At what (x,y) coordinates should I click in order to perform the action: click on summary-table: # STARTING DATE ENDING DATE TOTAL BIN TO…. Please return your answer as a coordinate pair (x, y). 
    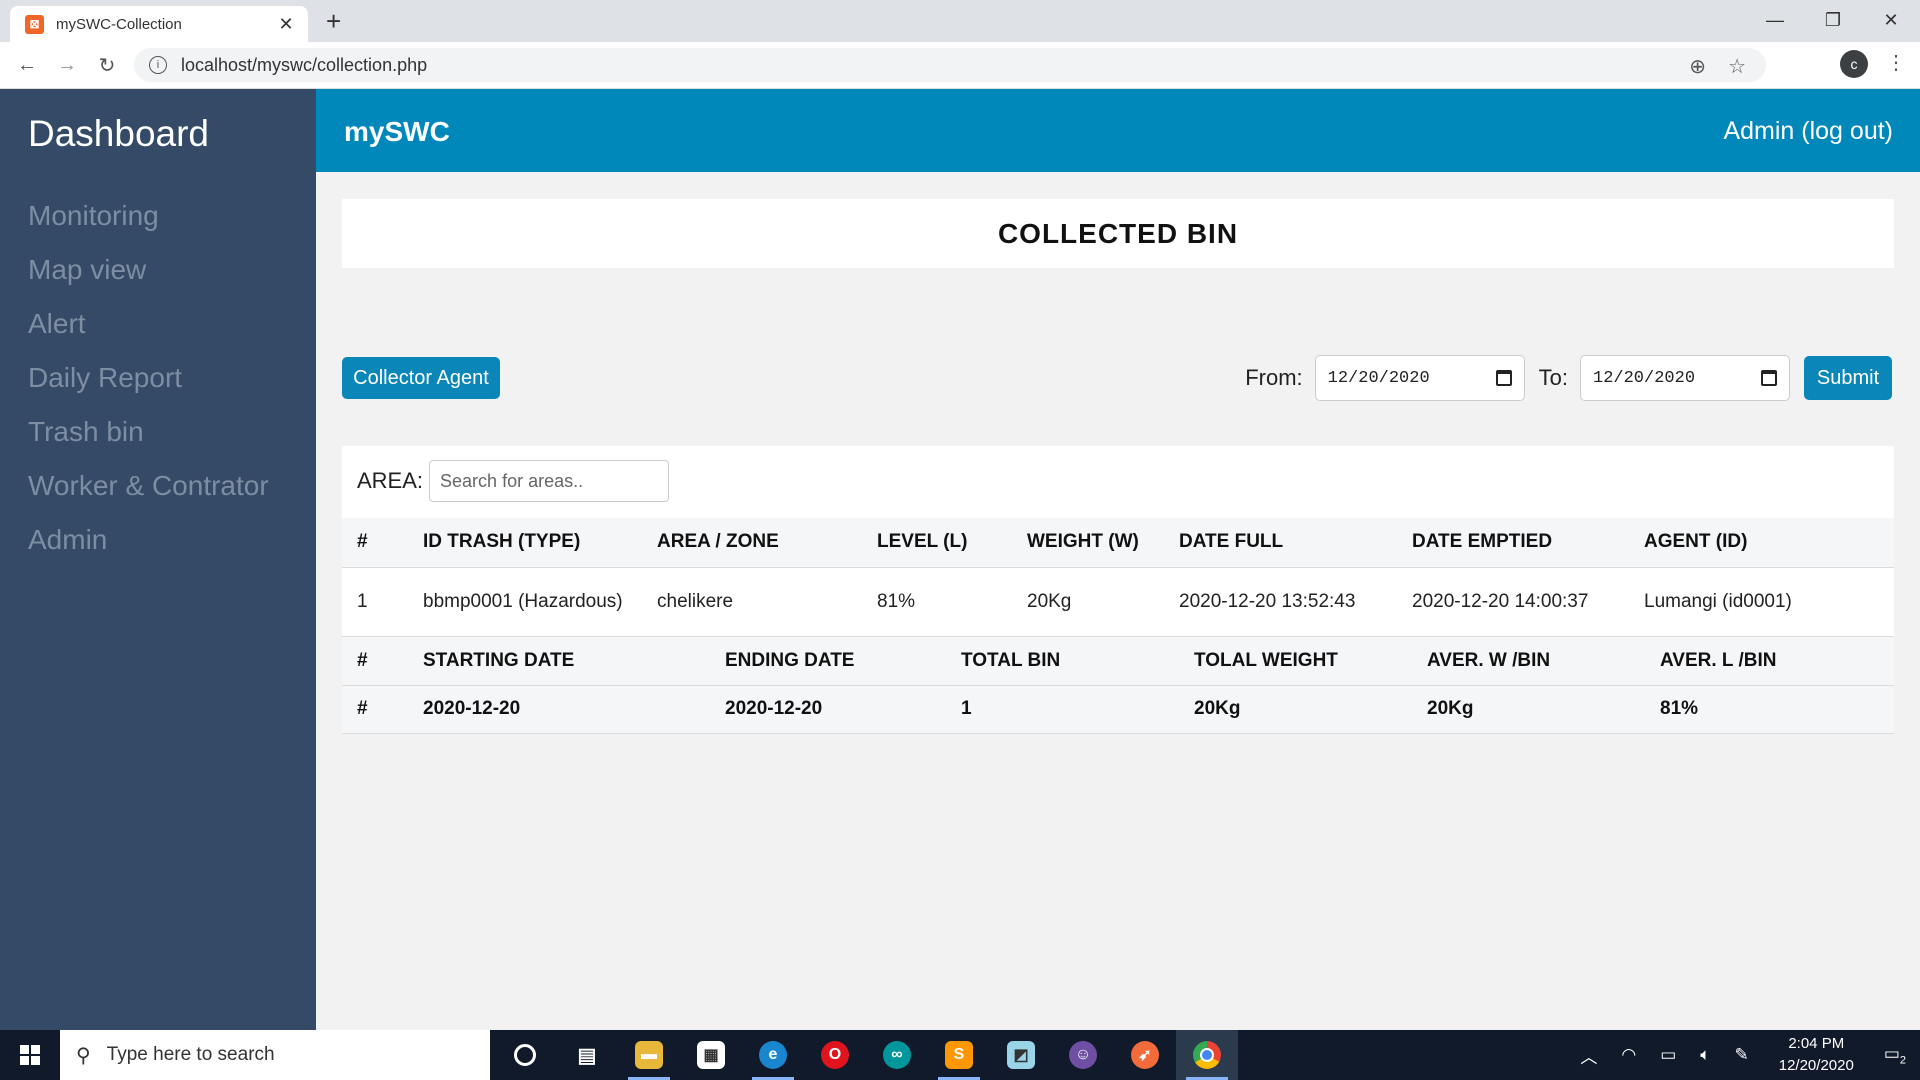
    Looking at the image, I should click on (1118, 685).